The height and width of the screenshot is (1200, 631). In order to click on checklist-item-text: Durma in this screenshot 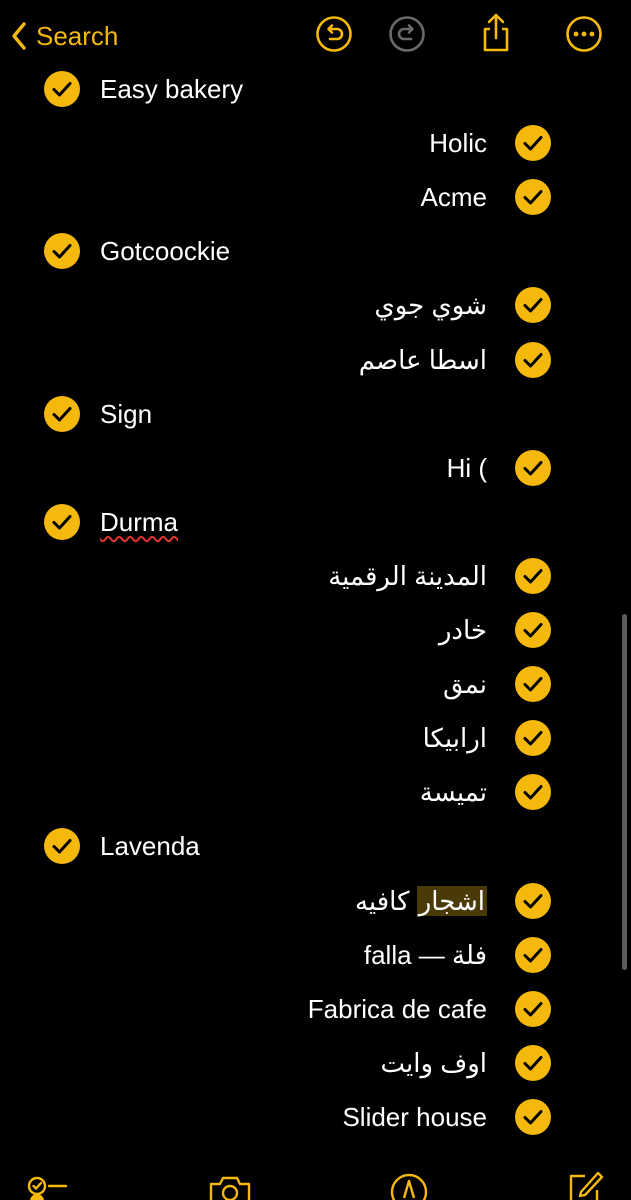, I will do `click(139, 522)`.